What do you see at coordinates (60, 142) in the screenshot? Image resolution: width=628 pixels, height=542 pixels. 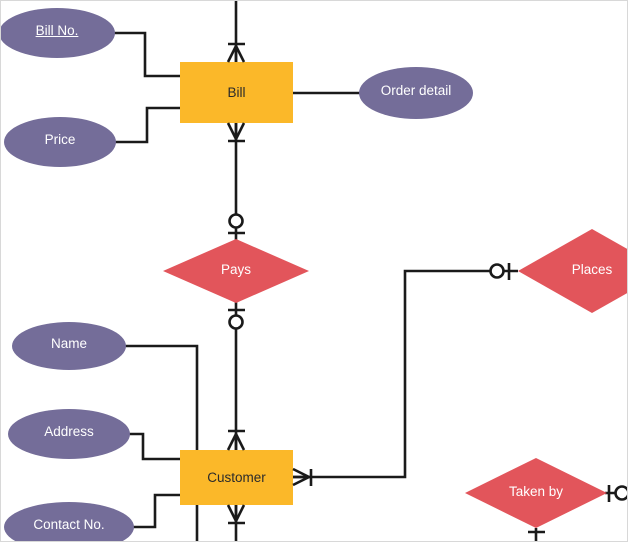 I see `attribute-ellipse-price` at bounding box center [60, 142].